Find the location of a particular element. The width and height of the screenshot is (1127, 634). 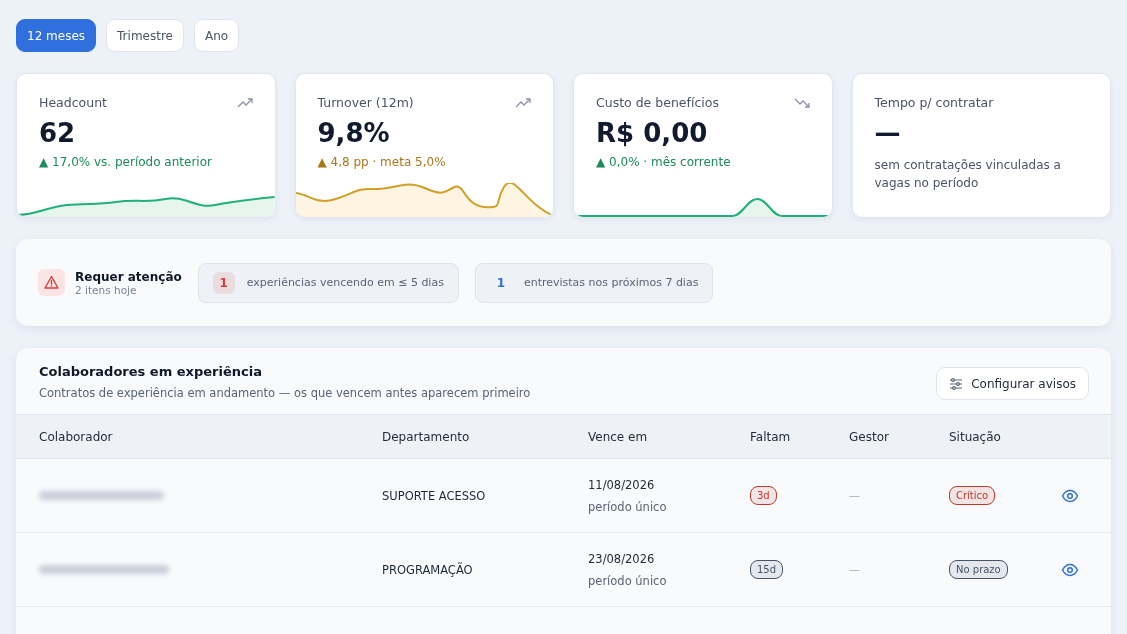

kpi-delta: ▲ 17,0% vs. período anterior is located at coordinates (126, 162).